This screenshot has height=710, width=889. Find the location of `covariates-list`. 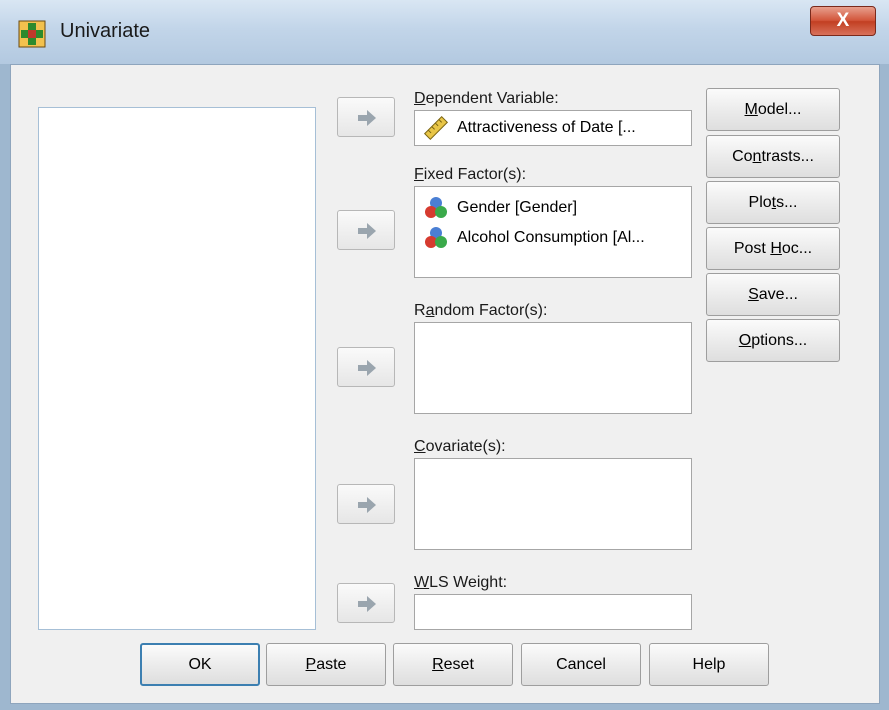

covariates-list is located at coordinates (553, 504).